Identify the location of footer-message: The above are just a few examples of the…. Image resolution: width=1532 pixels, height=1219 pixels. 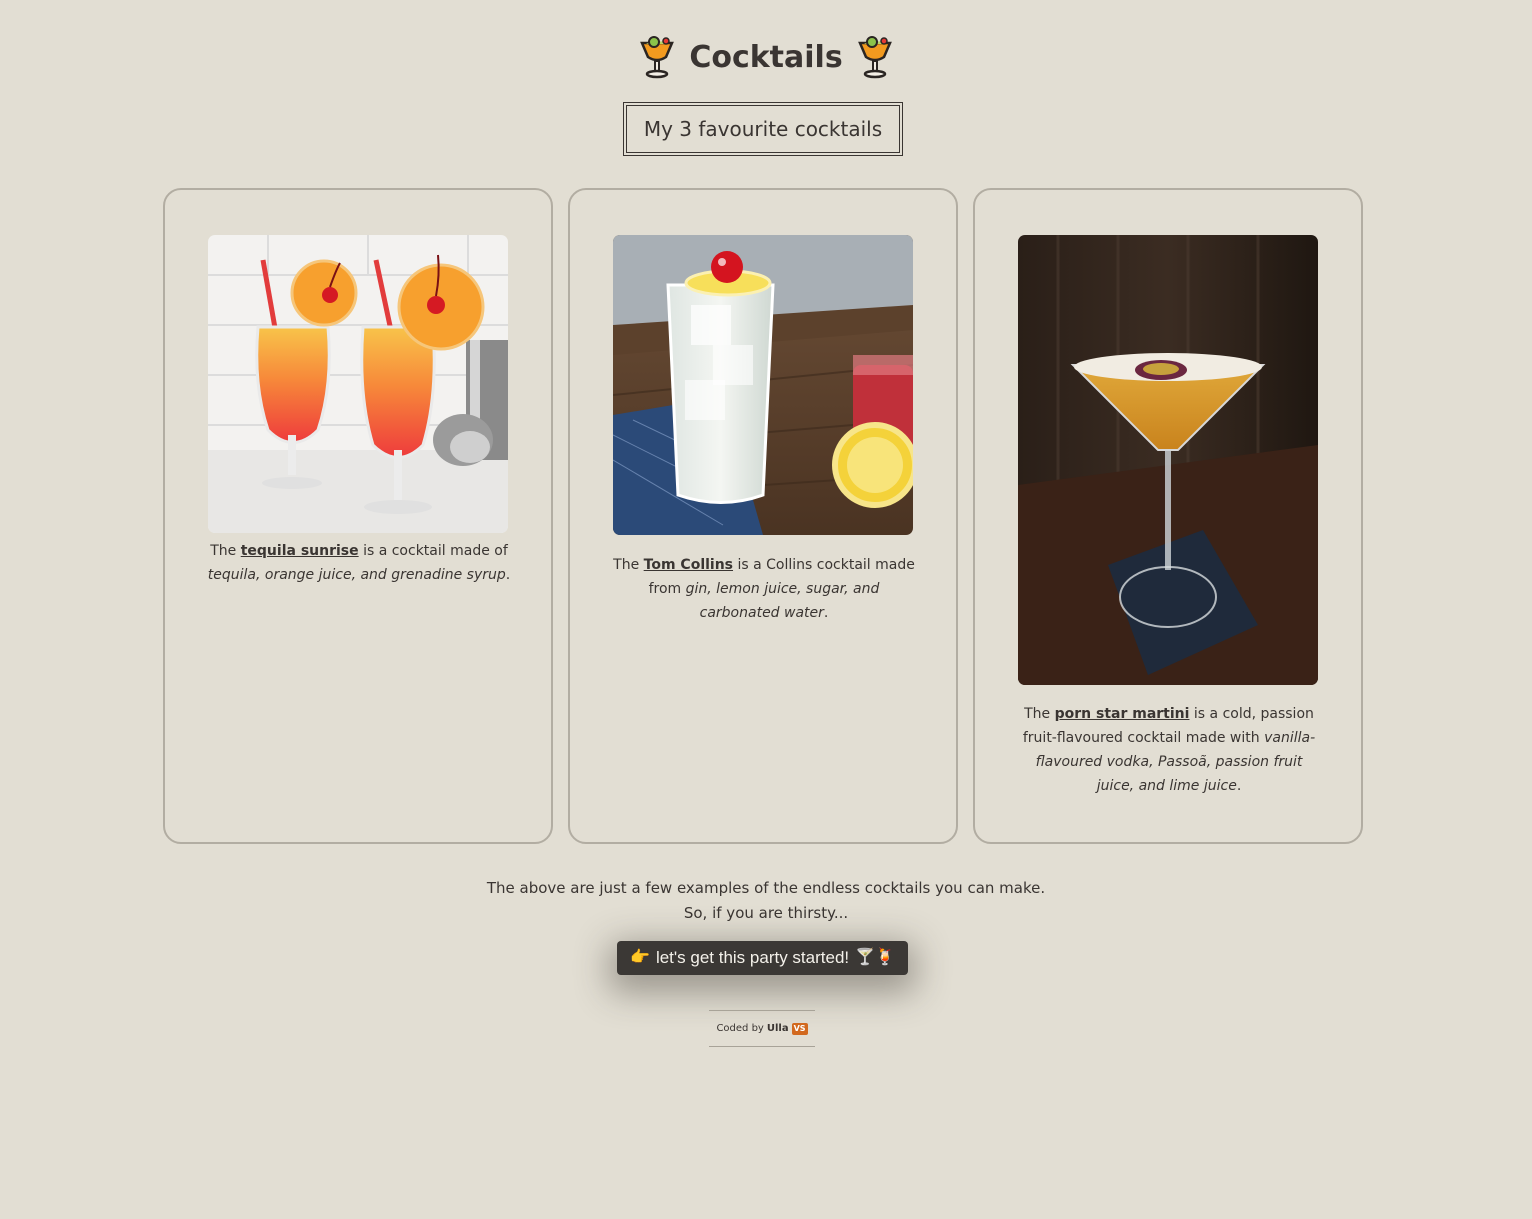
(766, 901).